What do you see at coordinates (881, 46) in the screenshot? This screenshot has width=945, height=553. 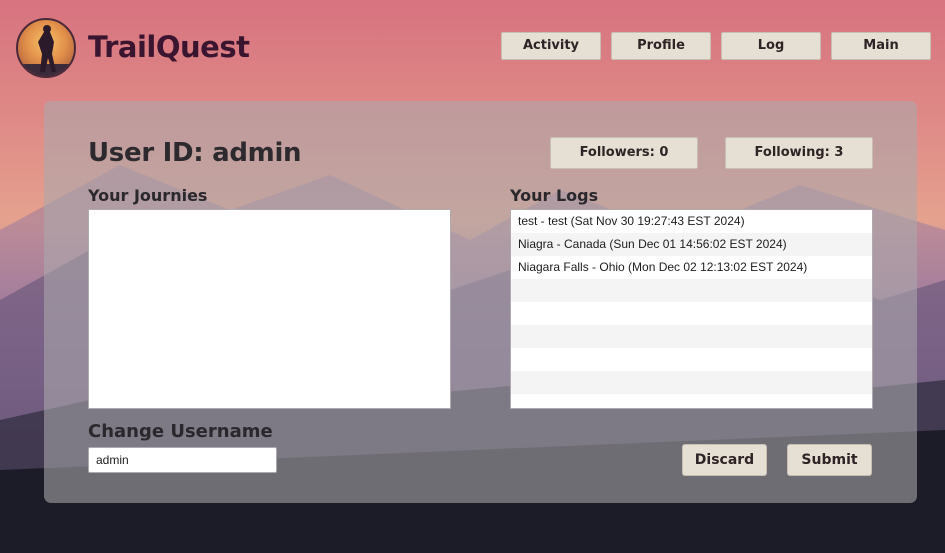 I see `nav-main-button: Main` at bounding box center [881, 46].